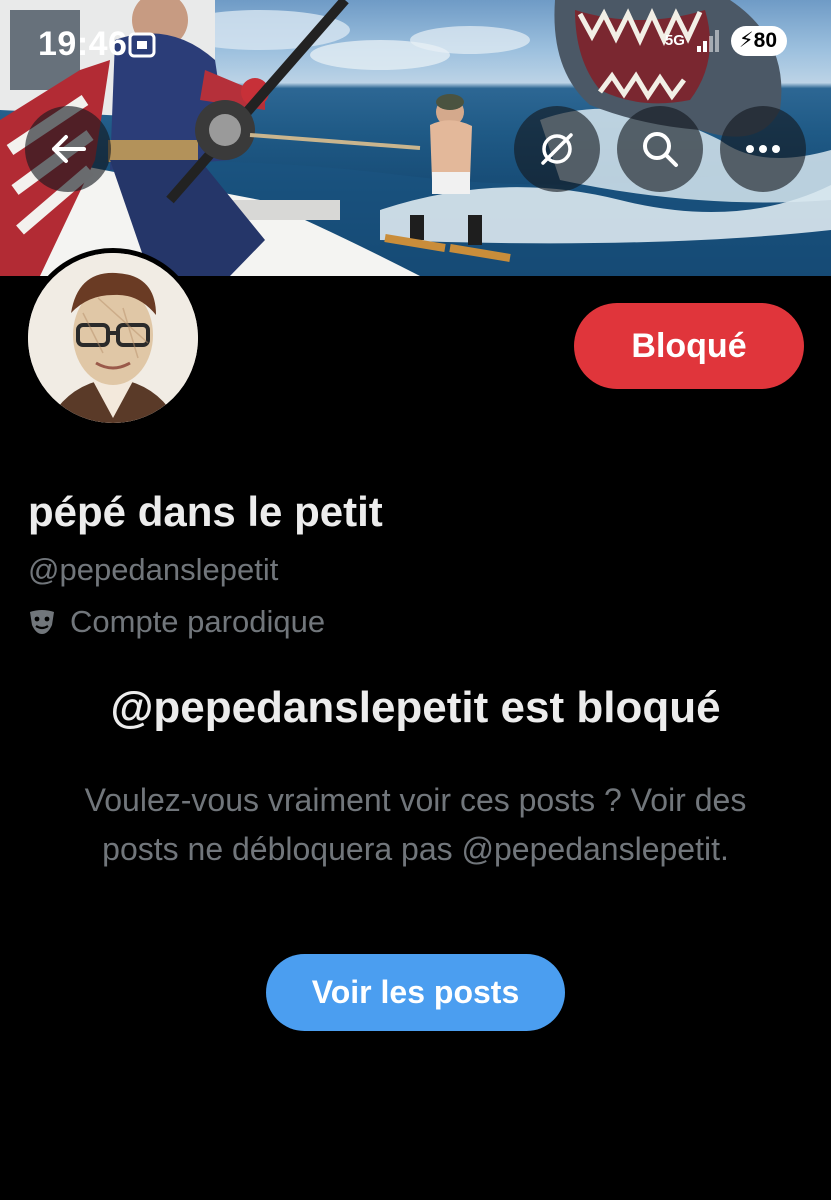 Image resolution: width=831 pixels, height=1200 pixels. I want to click on search-button, so click(660, 149).